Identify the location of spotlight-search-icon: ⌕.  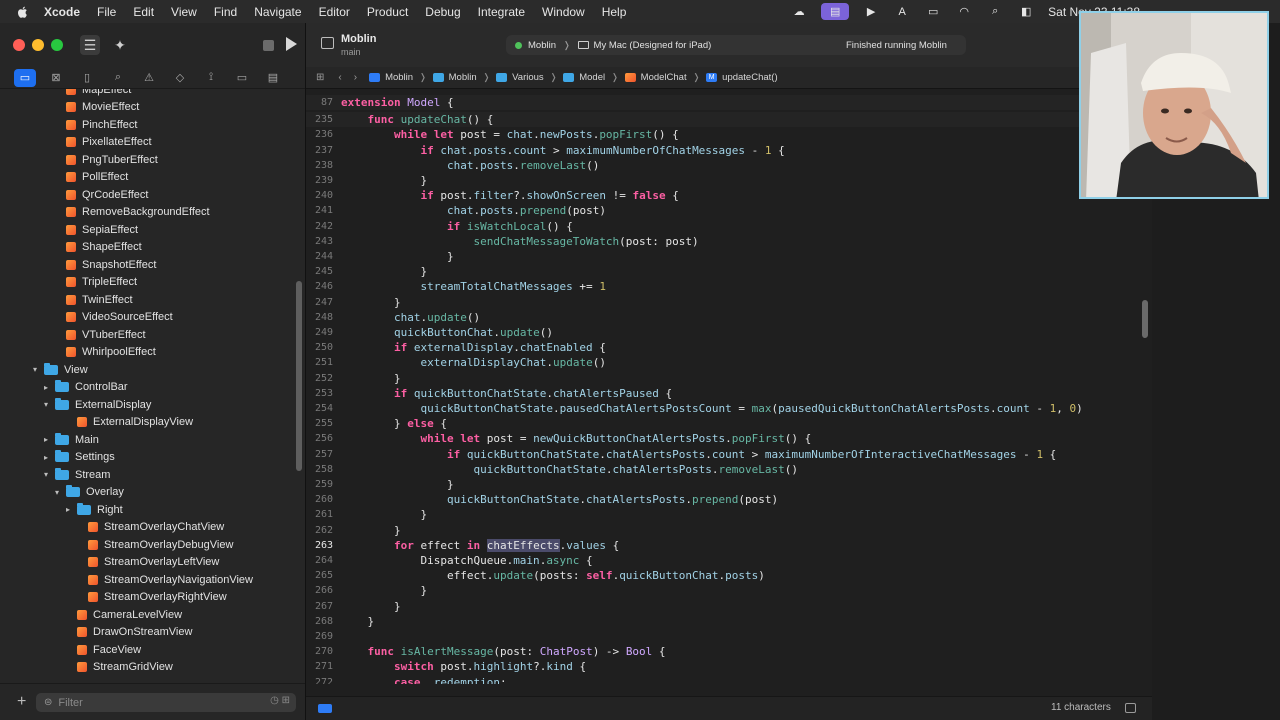
(995, 12).